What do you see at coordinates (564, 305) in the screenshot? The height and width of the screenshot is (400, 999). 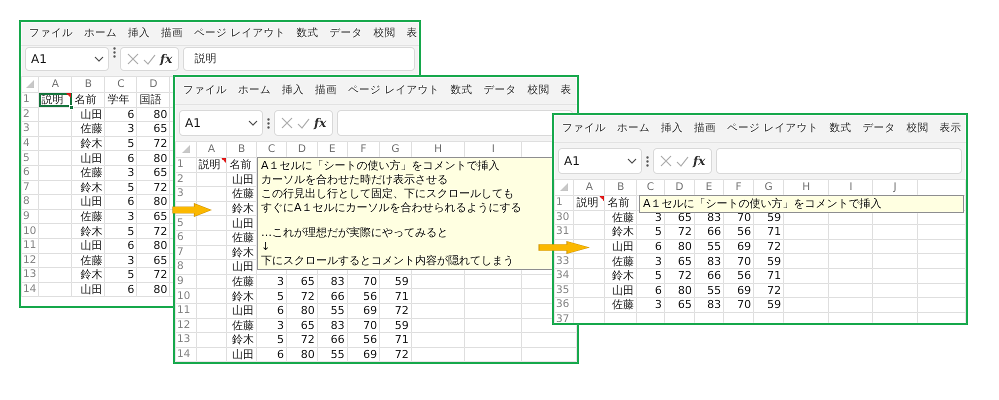 I see `row-header: 36` at bounding box center [564, 305].